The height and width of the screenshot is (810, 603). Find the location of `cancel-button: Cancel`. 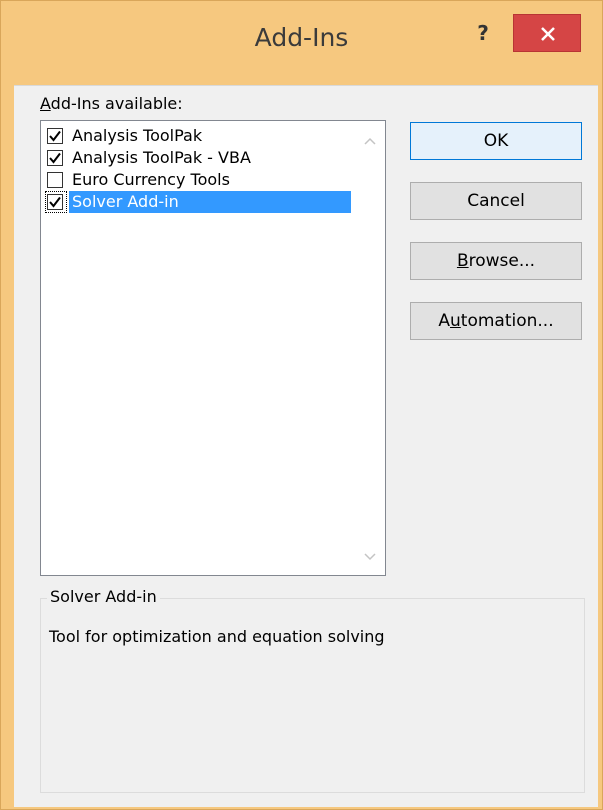

cancel-button: Cancel is located at coordinates (496, 201).